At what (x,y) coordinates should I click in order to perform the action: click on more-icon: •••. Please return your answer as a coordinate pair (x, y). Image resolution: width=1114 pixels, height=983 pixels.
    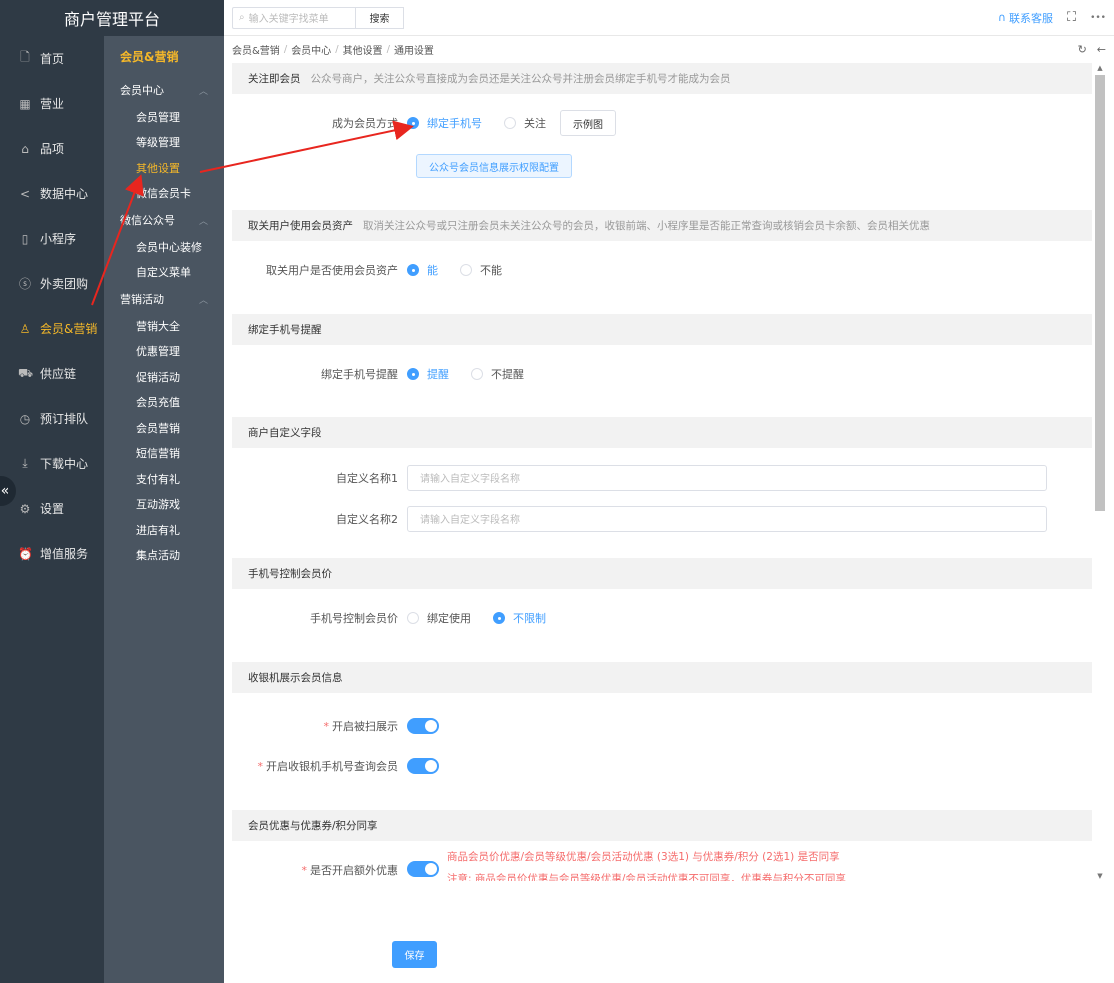
    Looking at the image, I should click on (1098, 18).